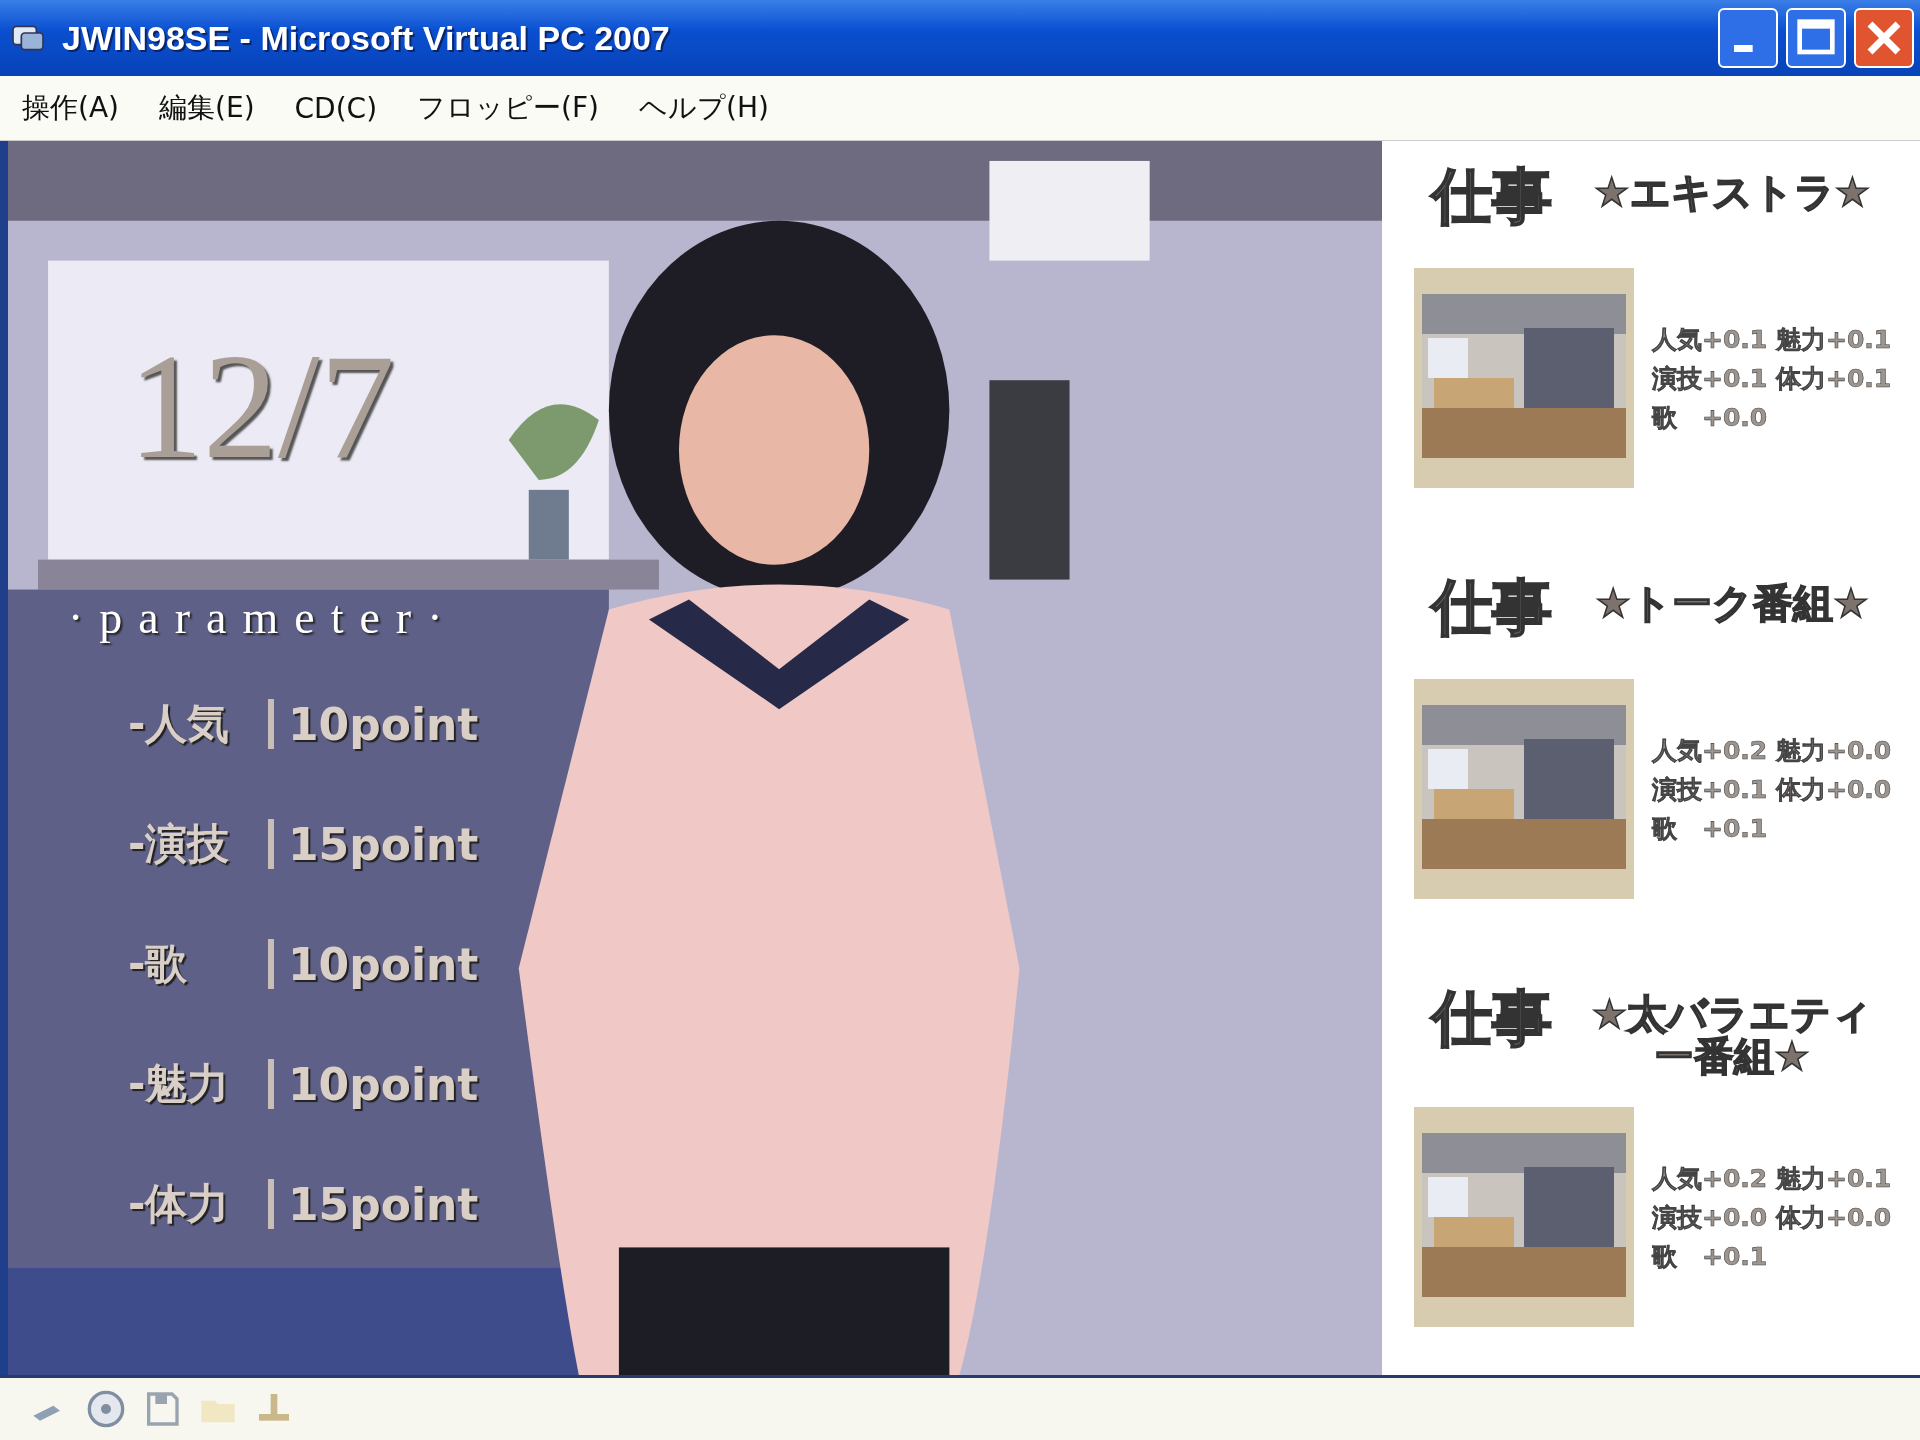  I want to click on stat-line: 人気+0.2 魅力+0.0, so click(1772, 750).